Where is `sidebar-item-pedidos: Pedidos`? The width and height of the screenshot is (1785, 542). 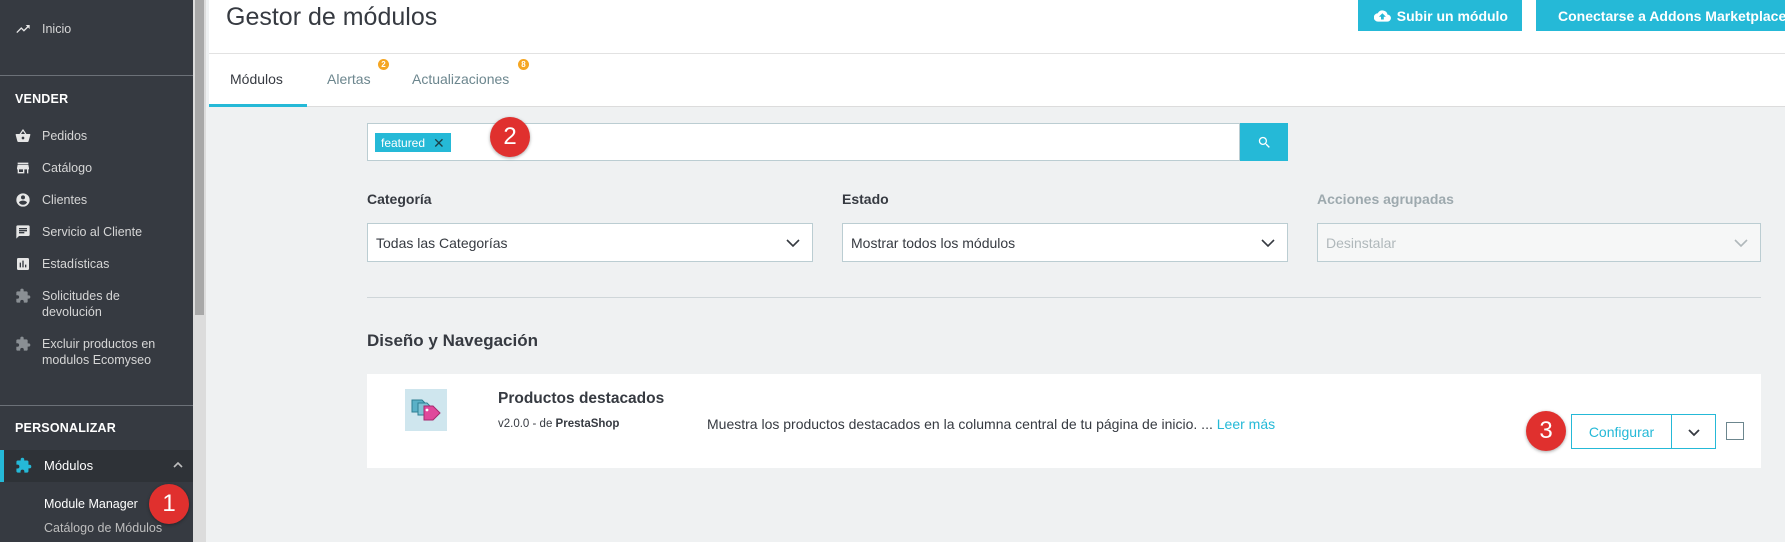
sidebar-item-pedidos: Pedidos is located at coordinates (50, 136).